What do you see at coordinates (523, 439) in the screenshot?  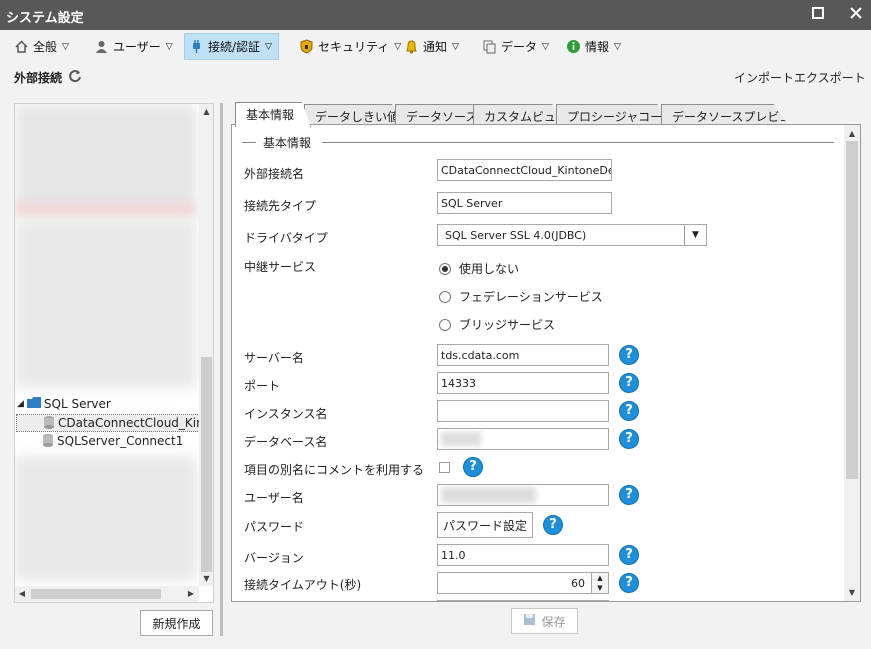 I see `database-input` at bounding box center [523, 439].